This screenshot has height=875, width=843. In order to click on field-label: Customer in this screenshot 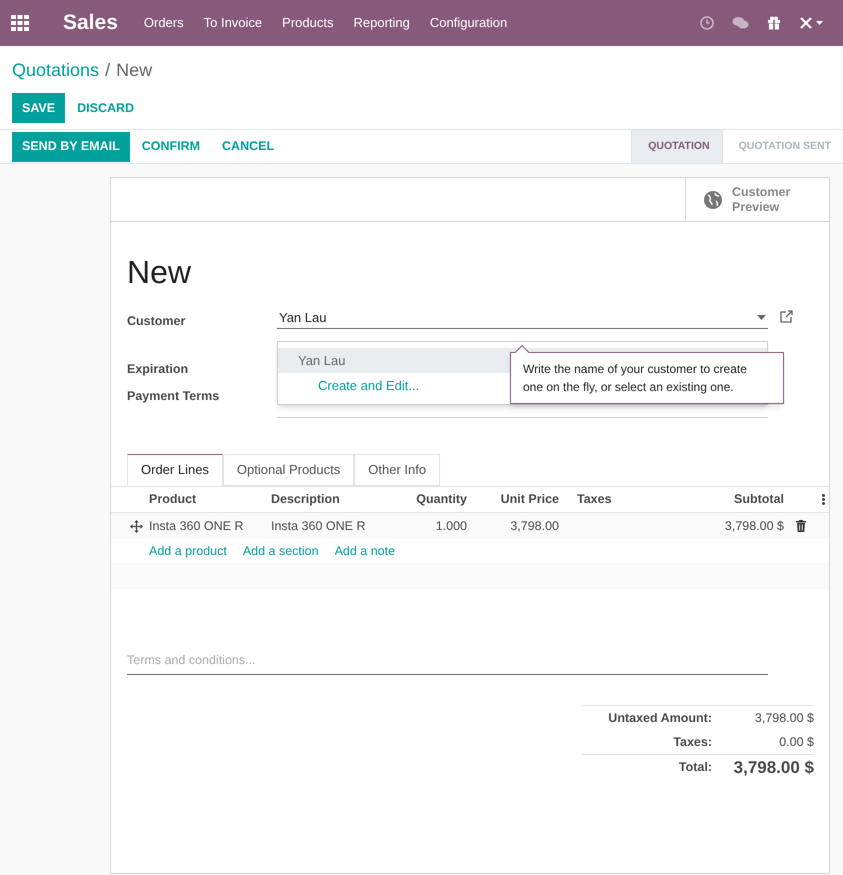, I will do `click(156, 321)`.